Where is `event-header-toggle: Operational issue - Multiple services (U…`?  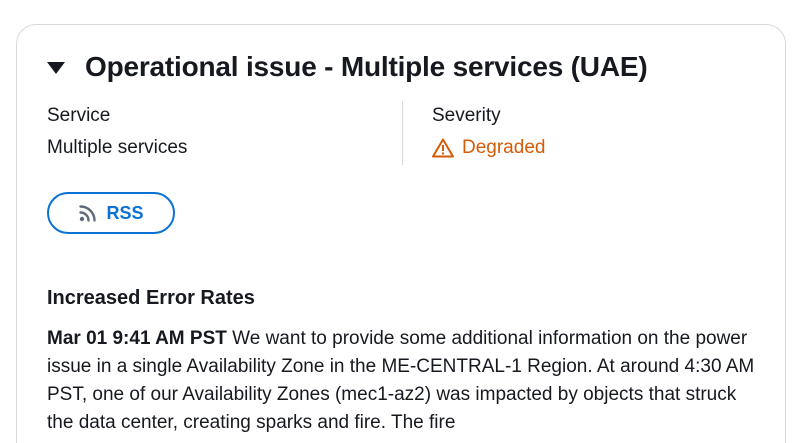
event-header-toggle: Operational issue - Multiple services (U… is located at coordinates (347, 67).